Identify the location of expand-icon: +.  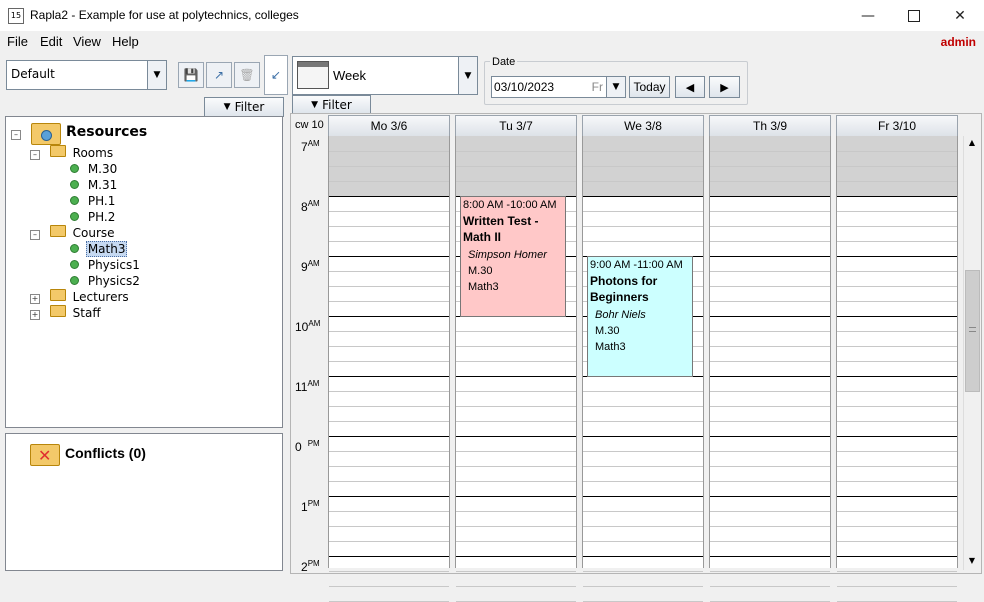
(35, 315).